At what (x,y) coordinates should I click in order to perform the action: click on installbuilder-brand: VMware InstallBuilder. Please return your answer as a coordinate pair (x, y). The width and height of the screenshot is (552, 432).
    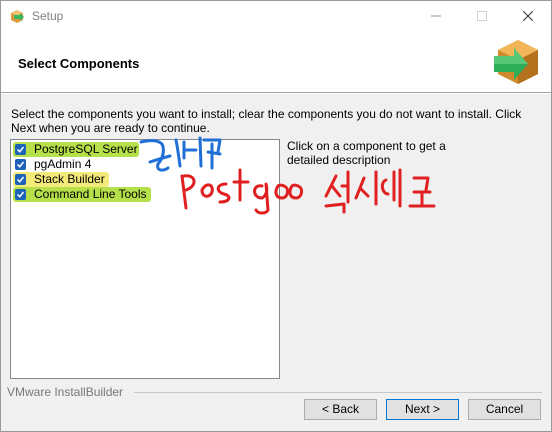
    Looking at the image, I should click on (65, 392).